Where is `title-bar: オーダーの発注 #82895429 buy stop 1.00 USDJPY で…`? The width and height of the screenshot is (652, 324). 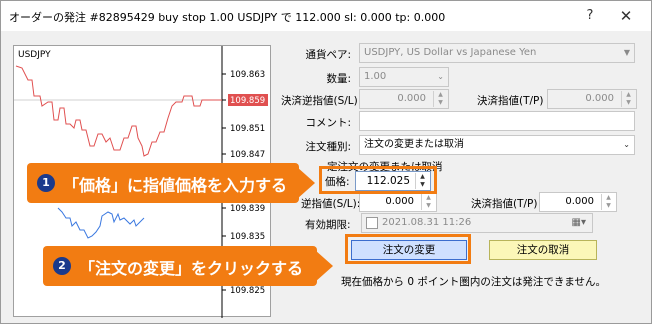
title-bar: オーダーの発注 #82895429 buy stop 1.00 USDJPY で… is located at coordinates (326, 16).